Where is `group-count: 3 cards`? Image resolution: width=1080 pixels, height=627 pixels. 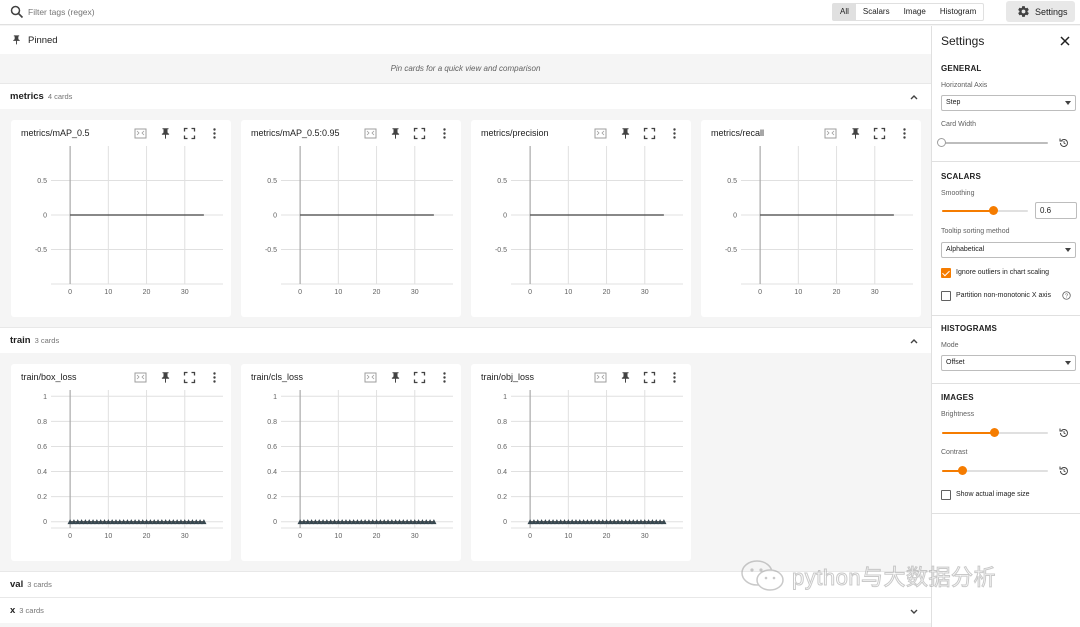 group-count: 3 cards is located at coordinates (47, 340).